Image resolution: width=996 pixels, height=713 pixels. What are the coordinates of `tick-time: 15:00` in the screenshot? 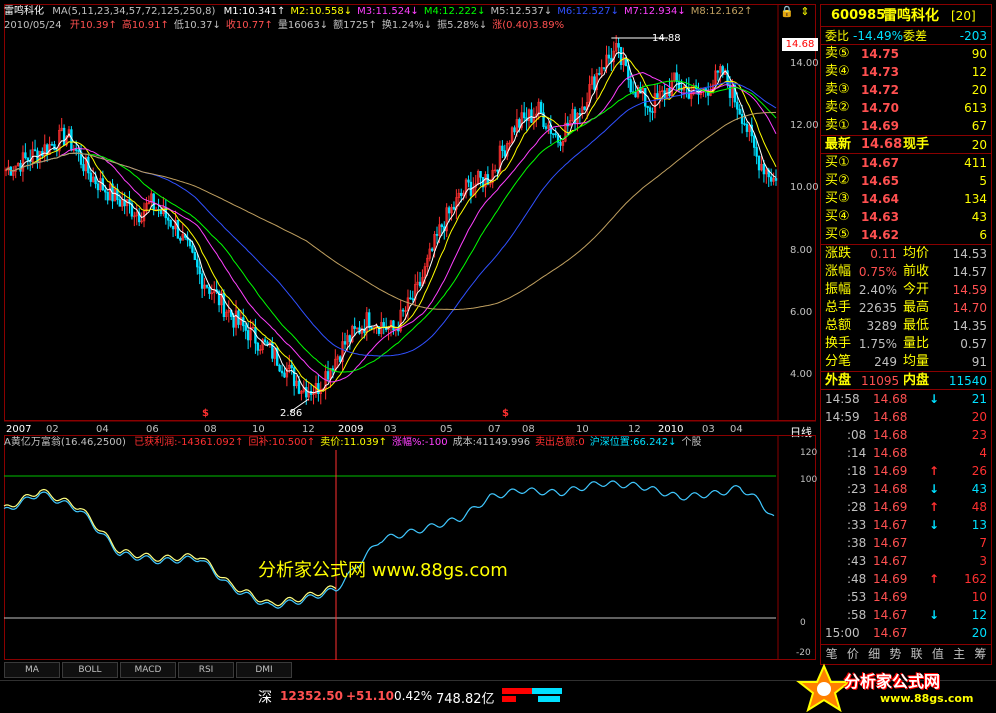 It's located at (842, 633).